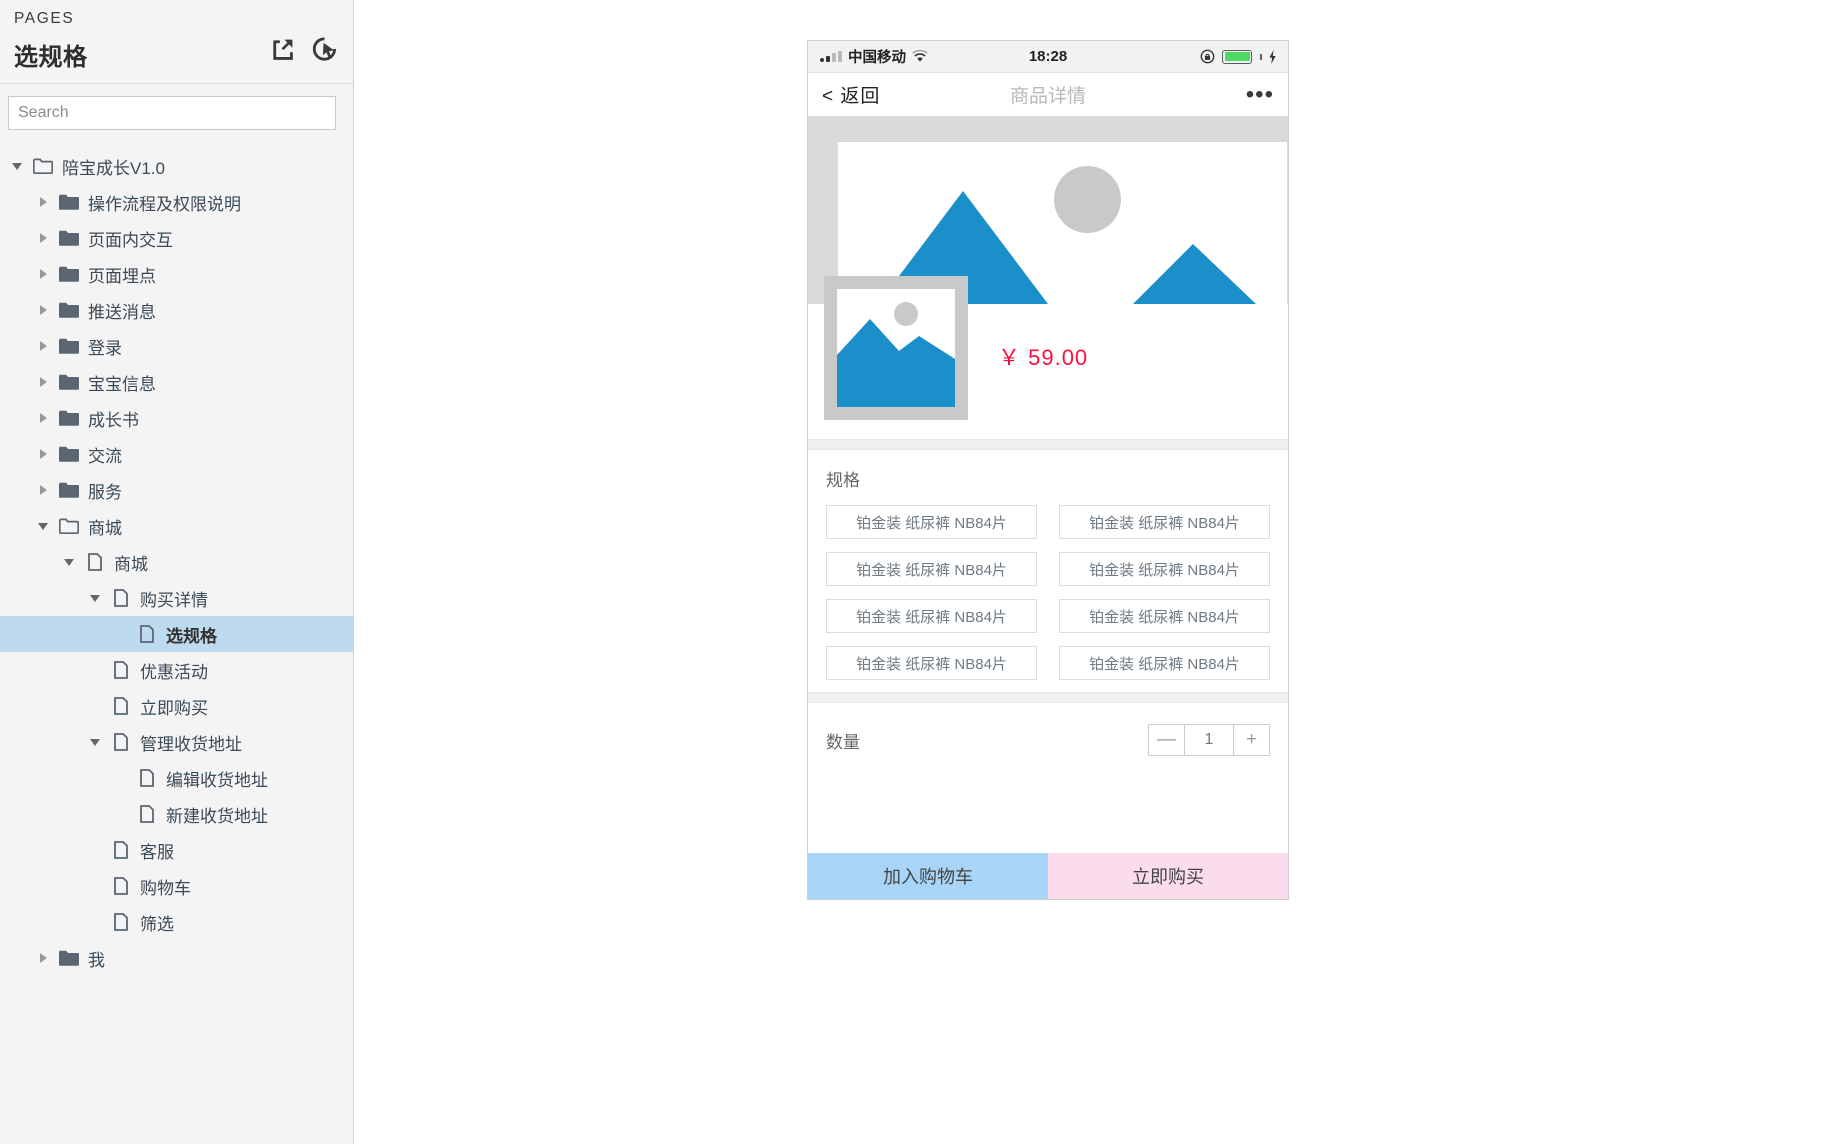 The height and width of the screenshot is (1144, 1824). I want to click on add-to-cart-button: 加入购物车, so click(928, 876).